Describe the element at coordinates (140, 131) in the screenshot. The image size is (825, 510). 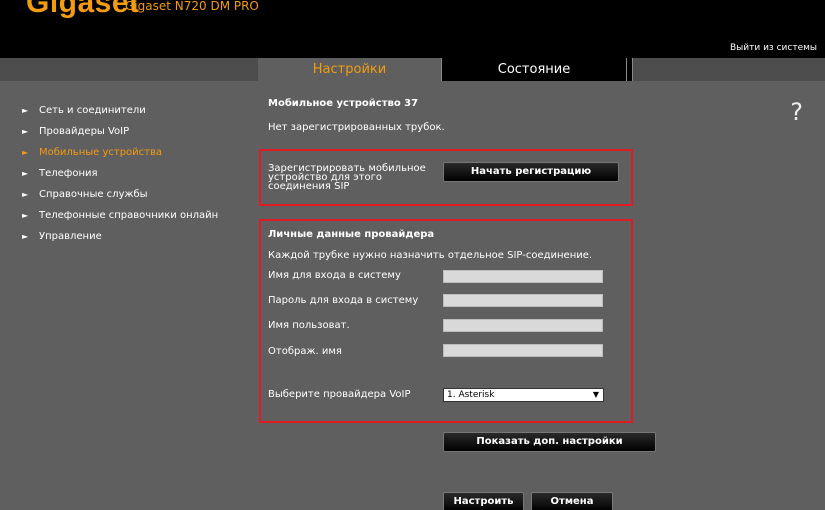
I see `sidebar-item-voip-providers: ► Провайдеры VoIP` at that location.